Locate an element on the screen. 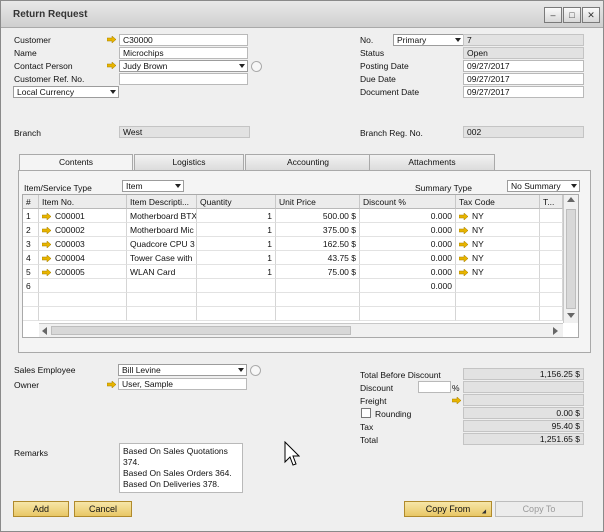 This screenshot has width=604, height=532. table-cell-price: 162.50 $ is located at coordinates (318, 244).